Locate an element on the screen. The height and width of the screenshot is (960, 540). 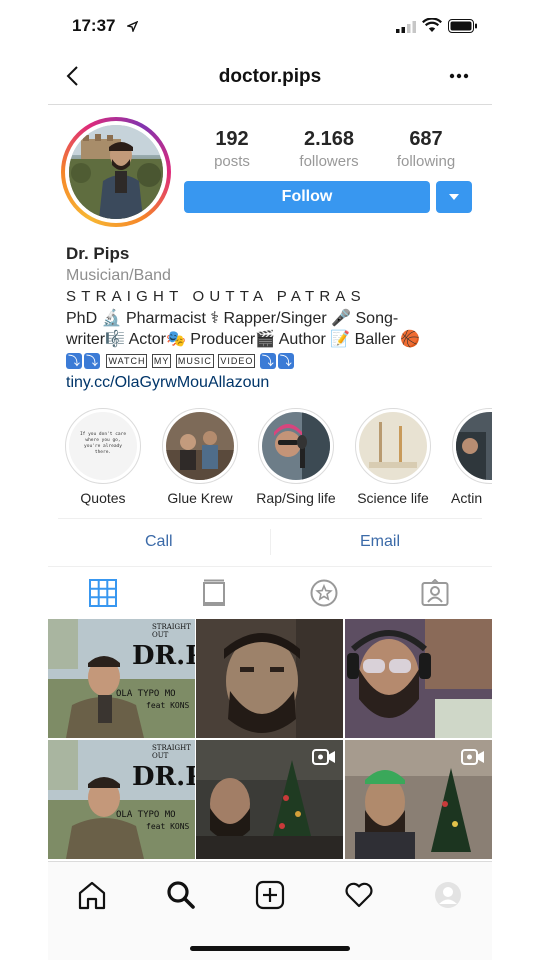
status-time: 17:37 is located at coordinates (94, 25).